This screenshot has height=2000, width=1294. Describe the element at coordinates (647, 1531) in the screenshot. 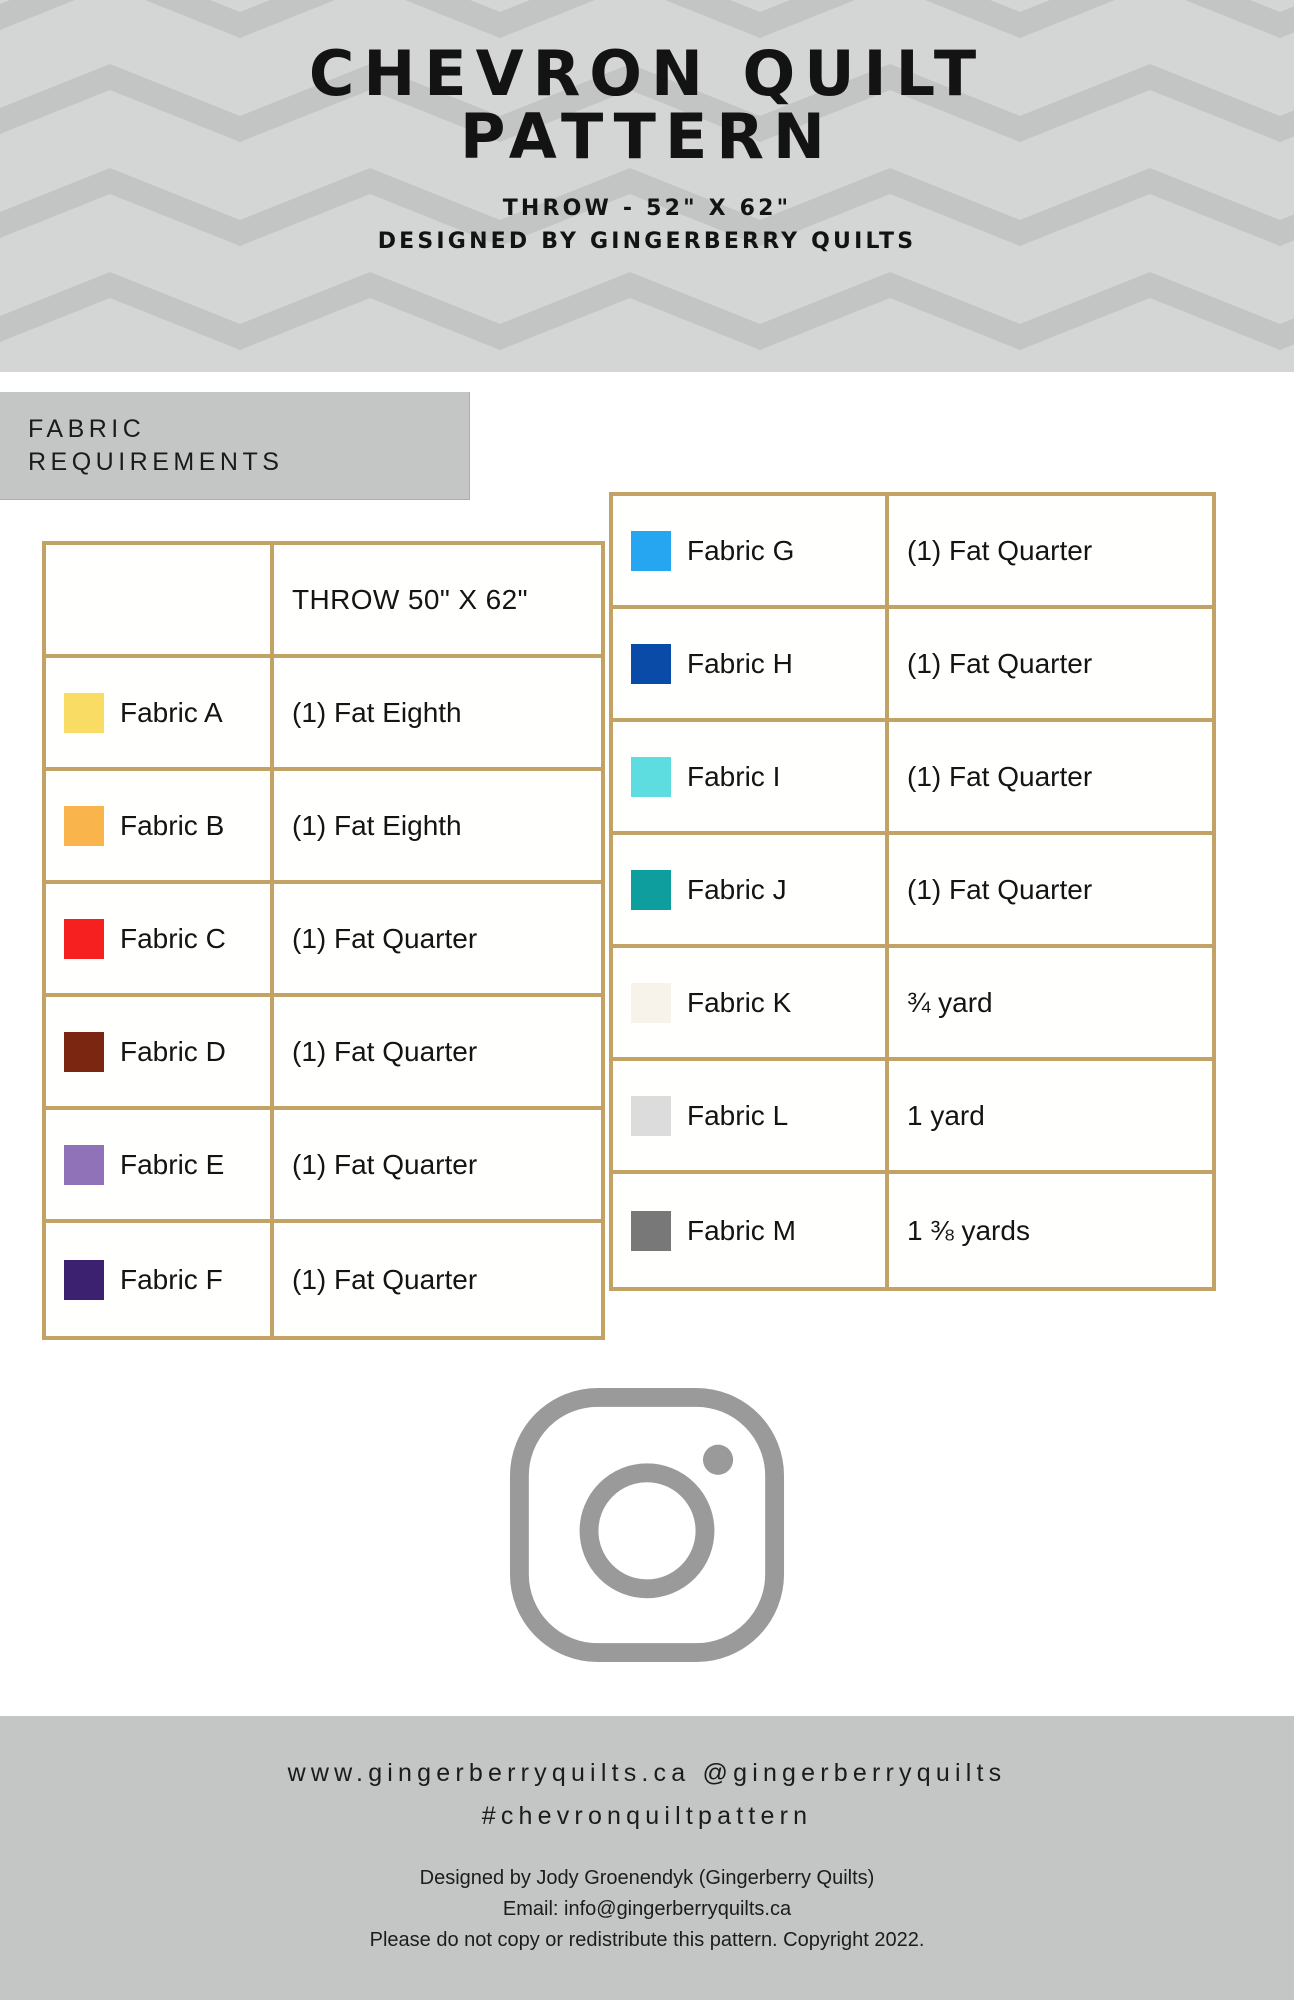

I see `instagram-lens-icon` at that location.